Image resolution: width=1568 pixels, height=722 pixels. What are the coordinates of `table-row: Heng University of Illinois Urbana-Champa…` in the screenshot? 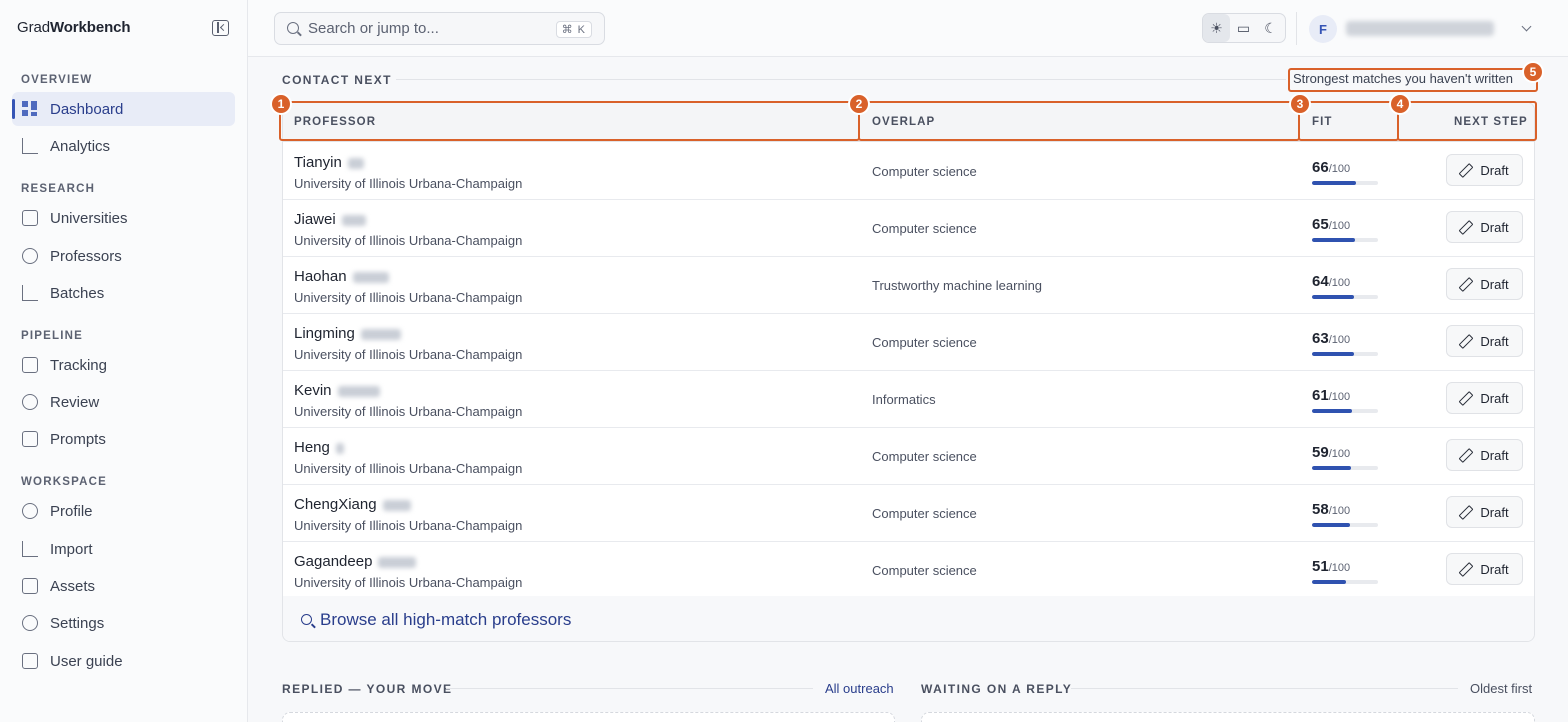 It's located at (908, 456).